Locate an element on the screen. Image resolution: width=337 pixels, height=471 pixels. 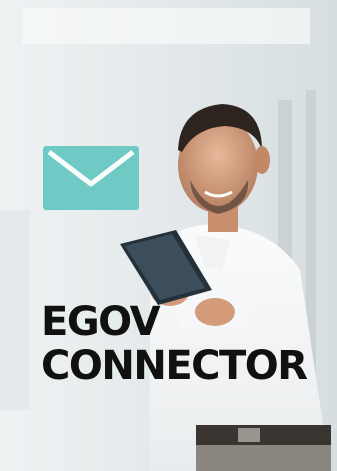
brand-title-line-1: EGOV is located at coordinates (101, 322).